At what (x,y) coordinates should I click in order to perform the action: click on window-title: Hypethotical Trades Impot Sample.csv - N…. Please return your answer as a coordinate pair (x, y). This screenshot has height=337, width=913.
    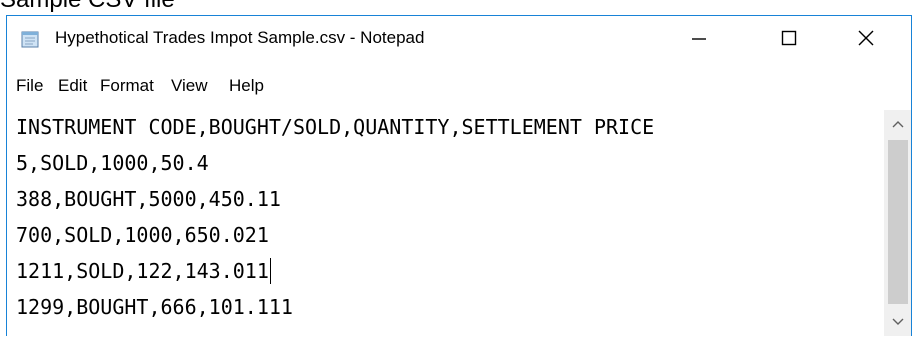
    Looking at the image, I should click on (240, 37).